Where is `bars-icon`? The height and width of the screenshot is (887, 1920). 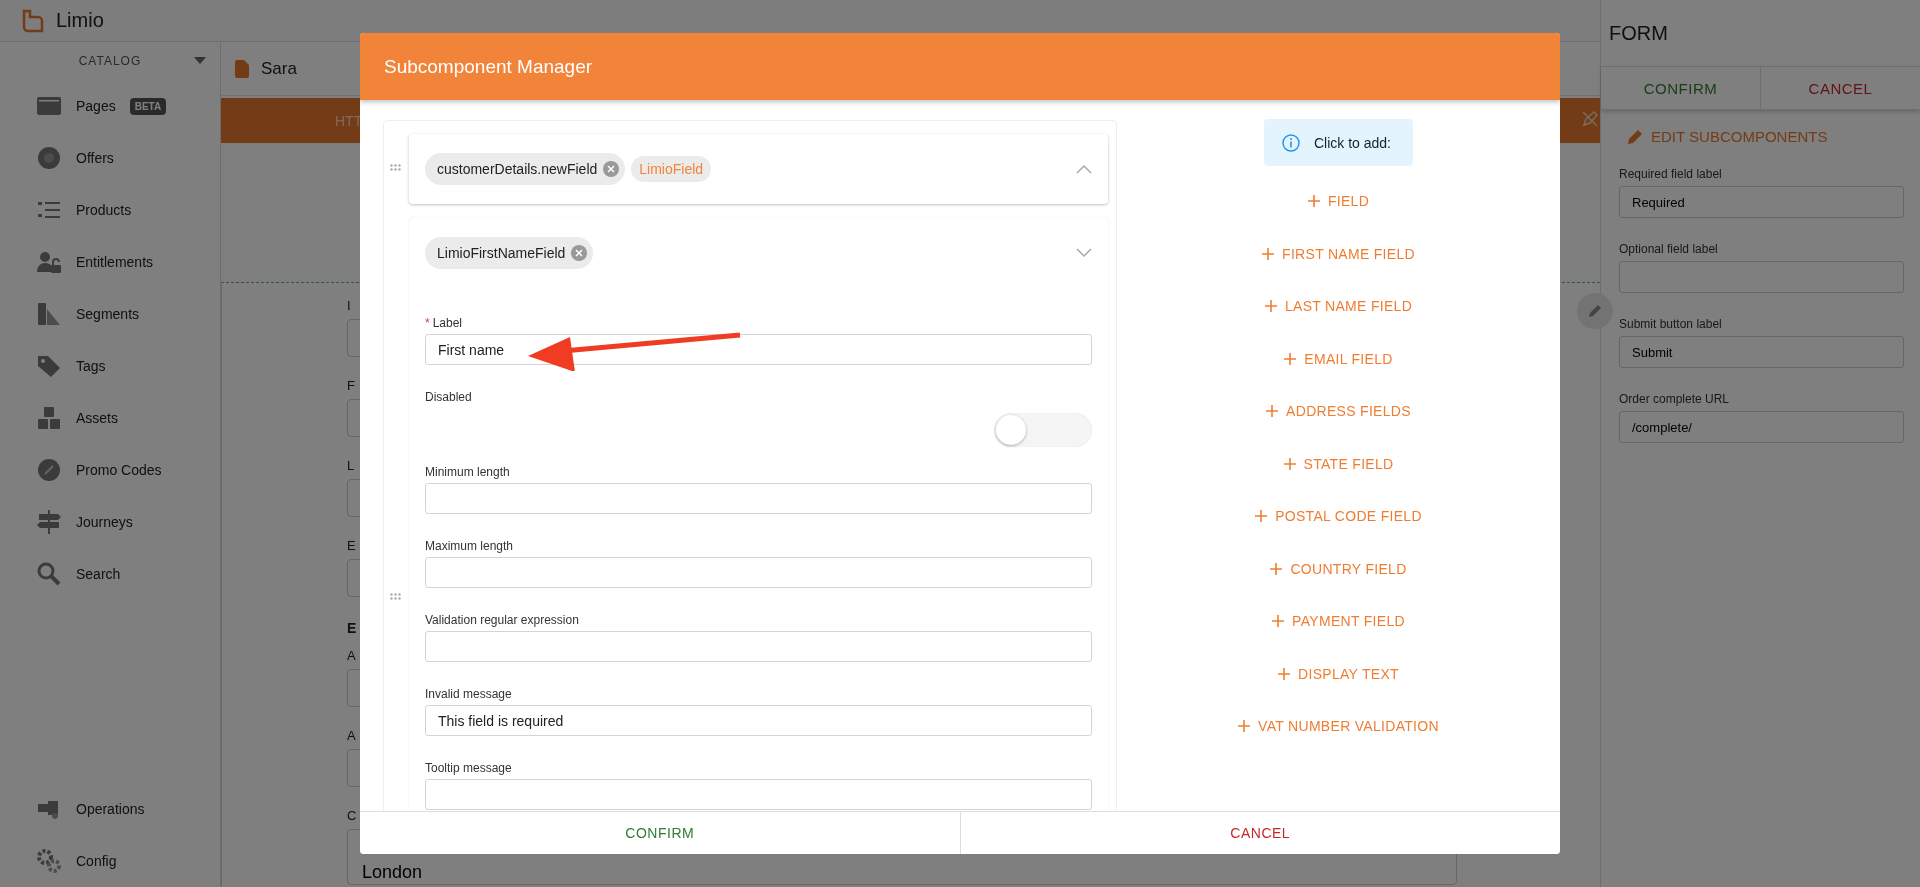
bars-icon is located at coordinates (49, 314).